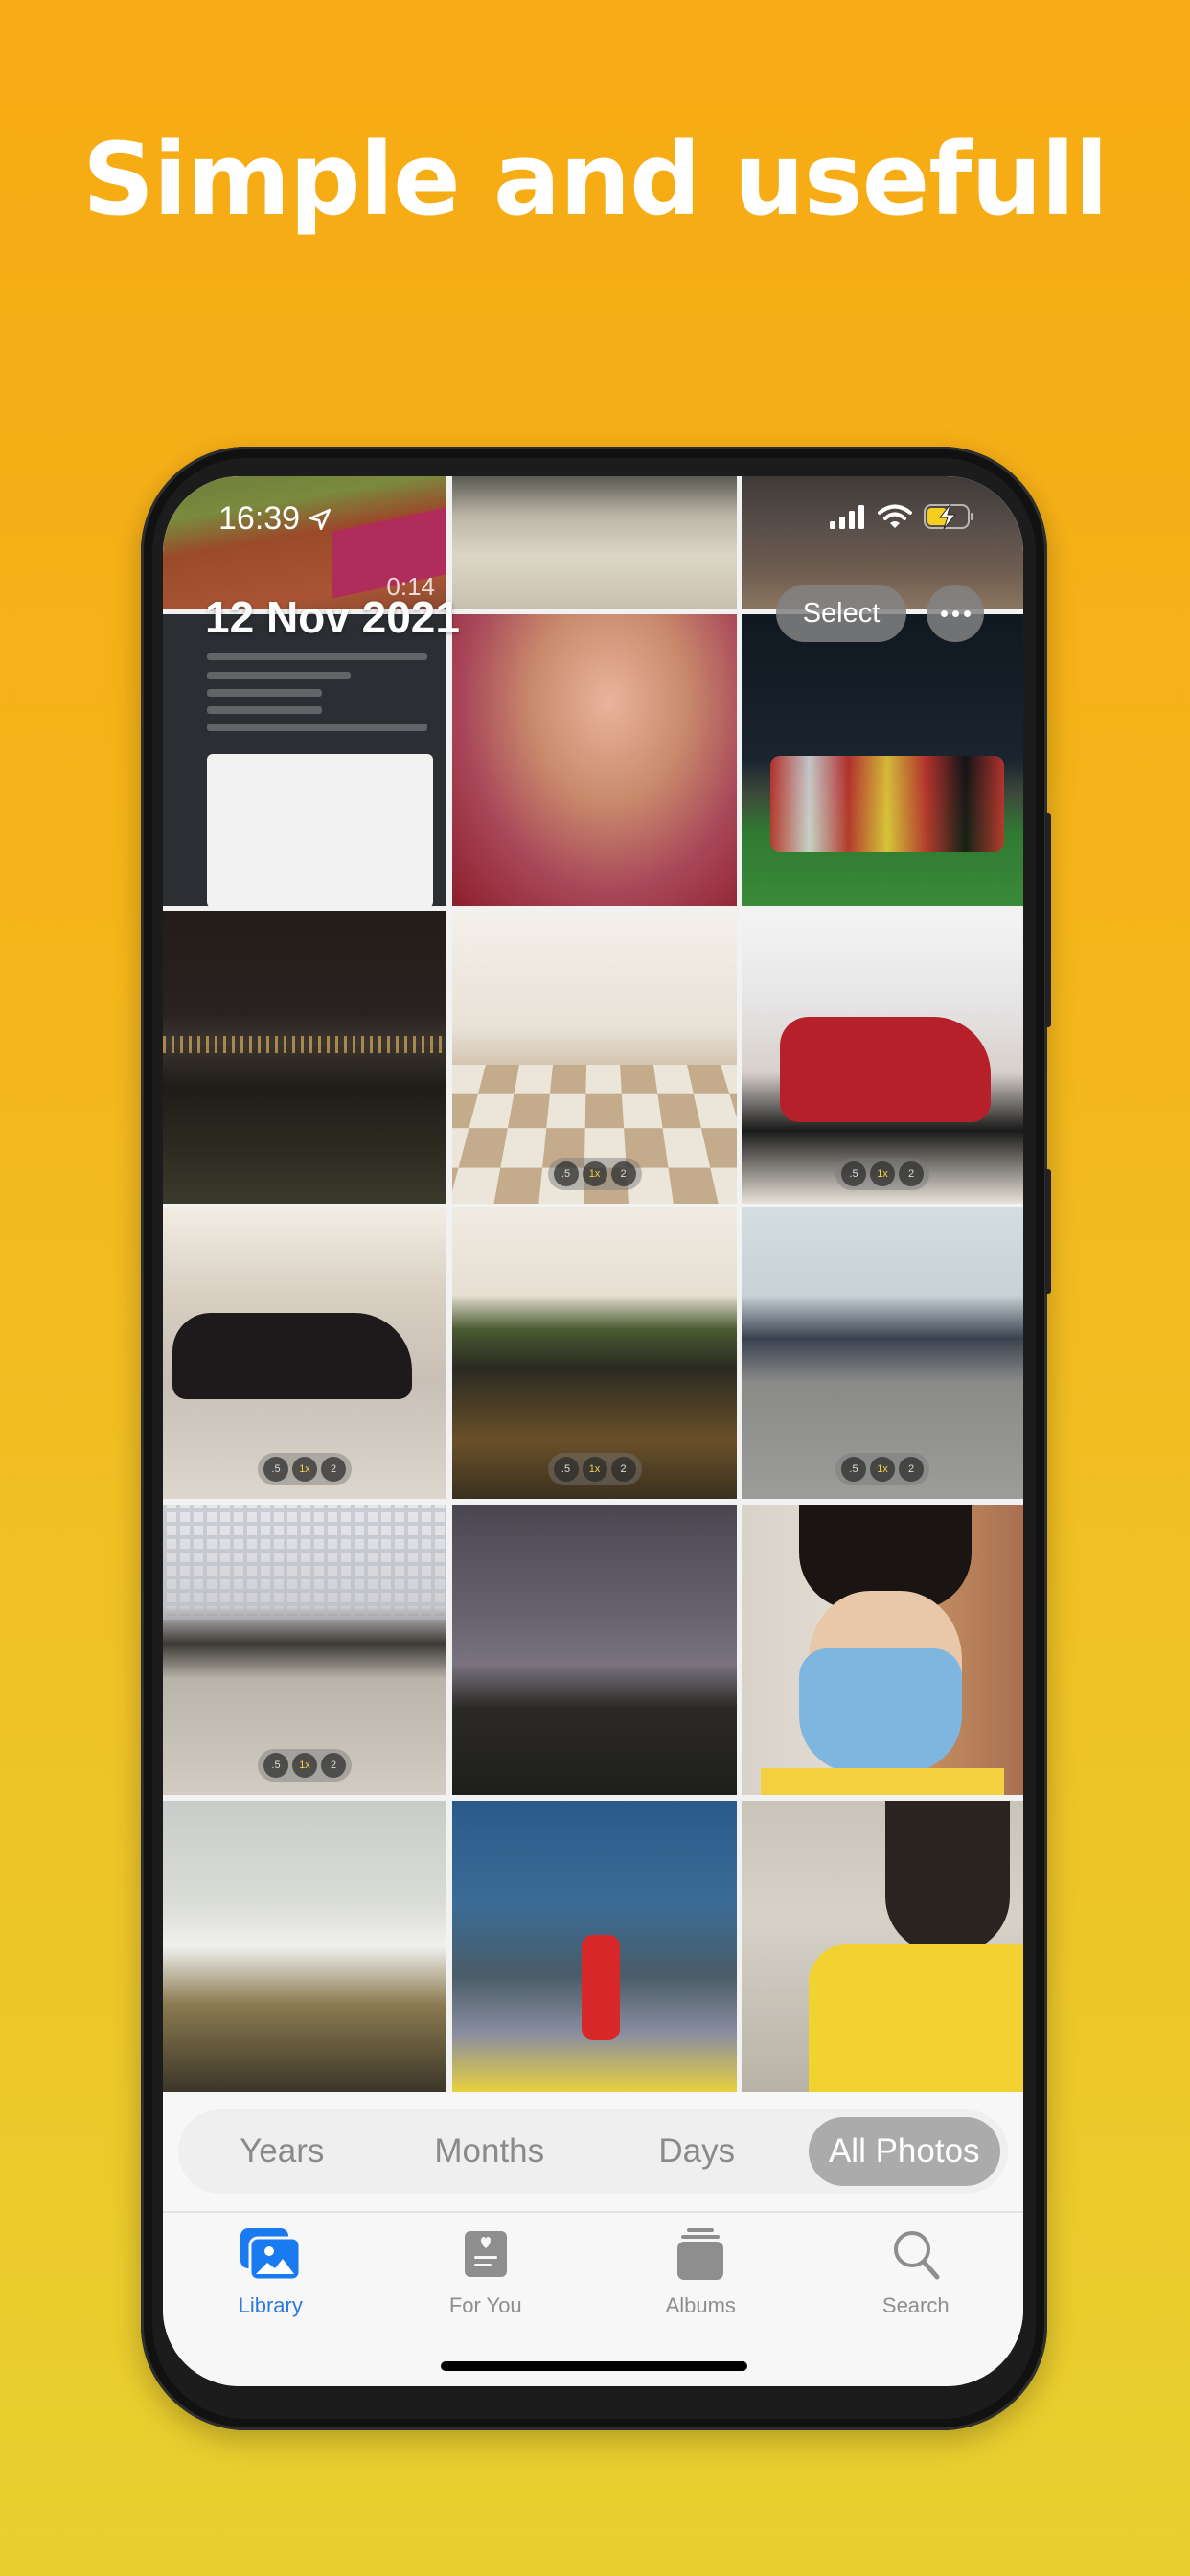 The width and height of the screenshot is (1190, 2576). I want to click on select-button: Select, so click(841, 613).